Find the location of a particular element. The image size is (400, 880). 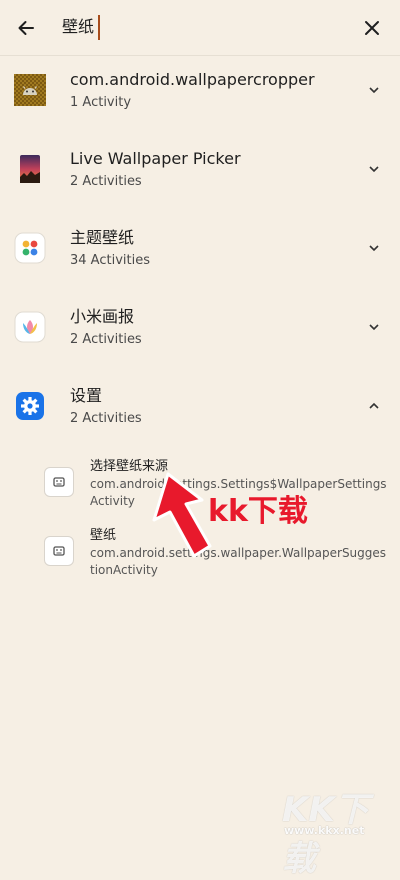

search-bar: 壁纸 is located at coordinates (200, 28).